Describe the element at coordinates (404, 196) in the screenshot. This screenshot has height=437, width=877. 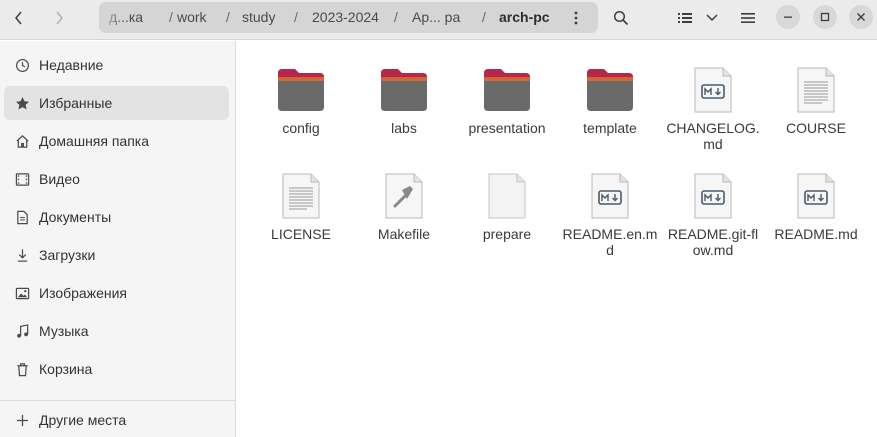
I see `makefile-icon` at that location.